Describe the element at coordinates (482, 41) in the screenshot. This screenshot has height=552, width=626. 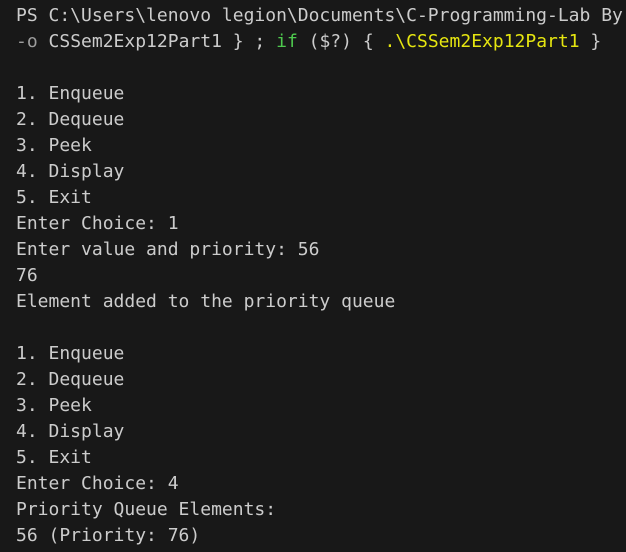
I see `command-executable: .\CSSem2Exp12Part1` at that location.